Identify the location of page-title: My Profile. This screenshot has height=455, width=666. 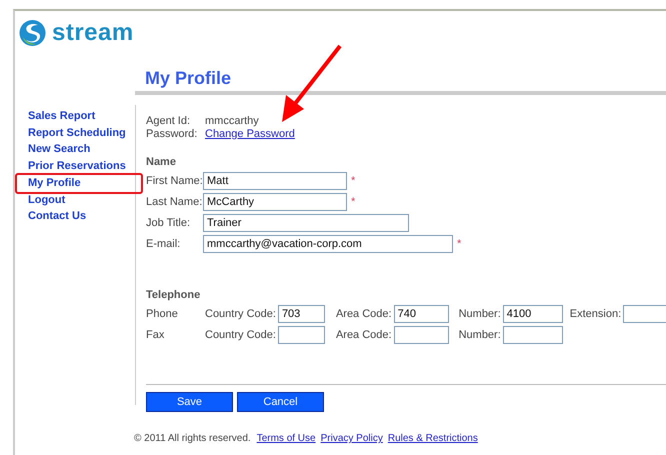
(188, 78).